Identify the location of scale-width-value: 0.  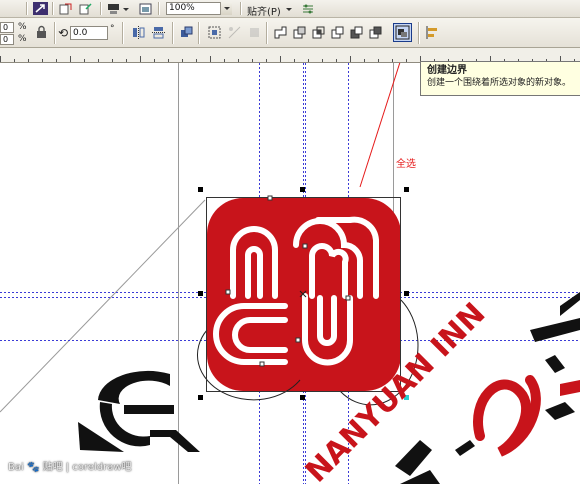
(6, 27).